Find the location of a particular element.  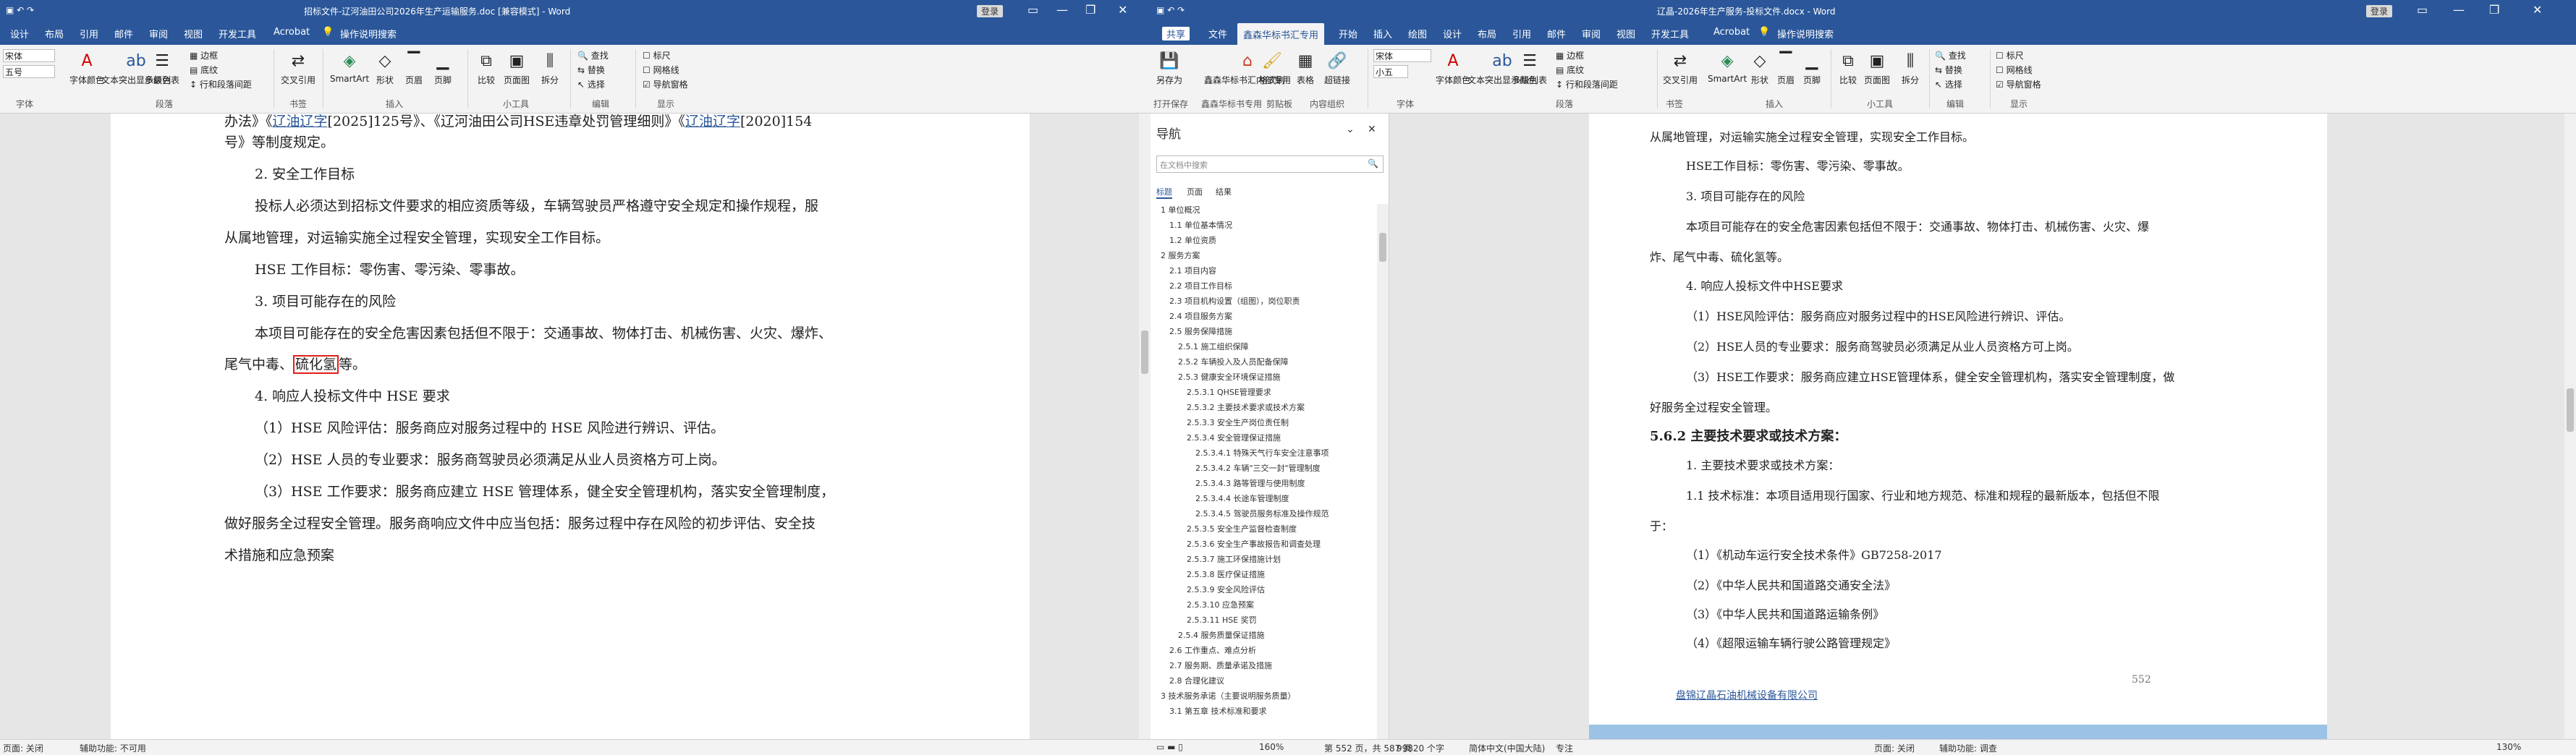

save-as-button: 💾 另存为 is located at coordinates (1169, 67).